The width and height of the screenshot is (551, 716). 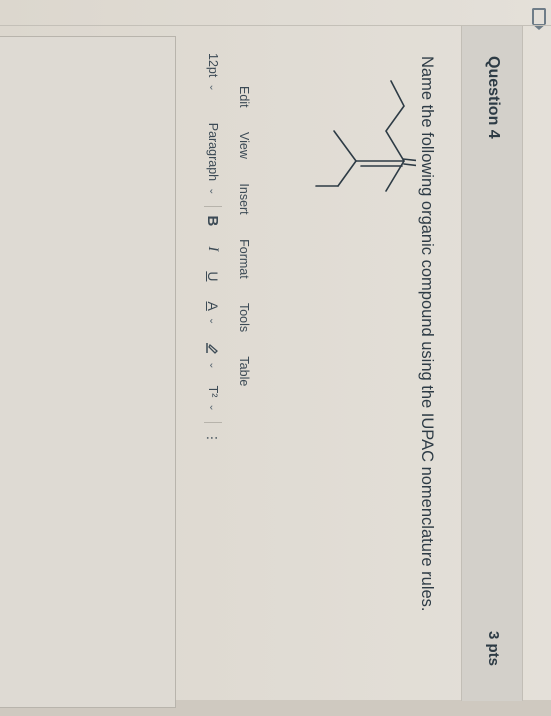 What do you see at coordinates (395, 136) in the screenshot?
I see `main-chain-bond` at bounding box center [395, 136].